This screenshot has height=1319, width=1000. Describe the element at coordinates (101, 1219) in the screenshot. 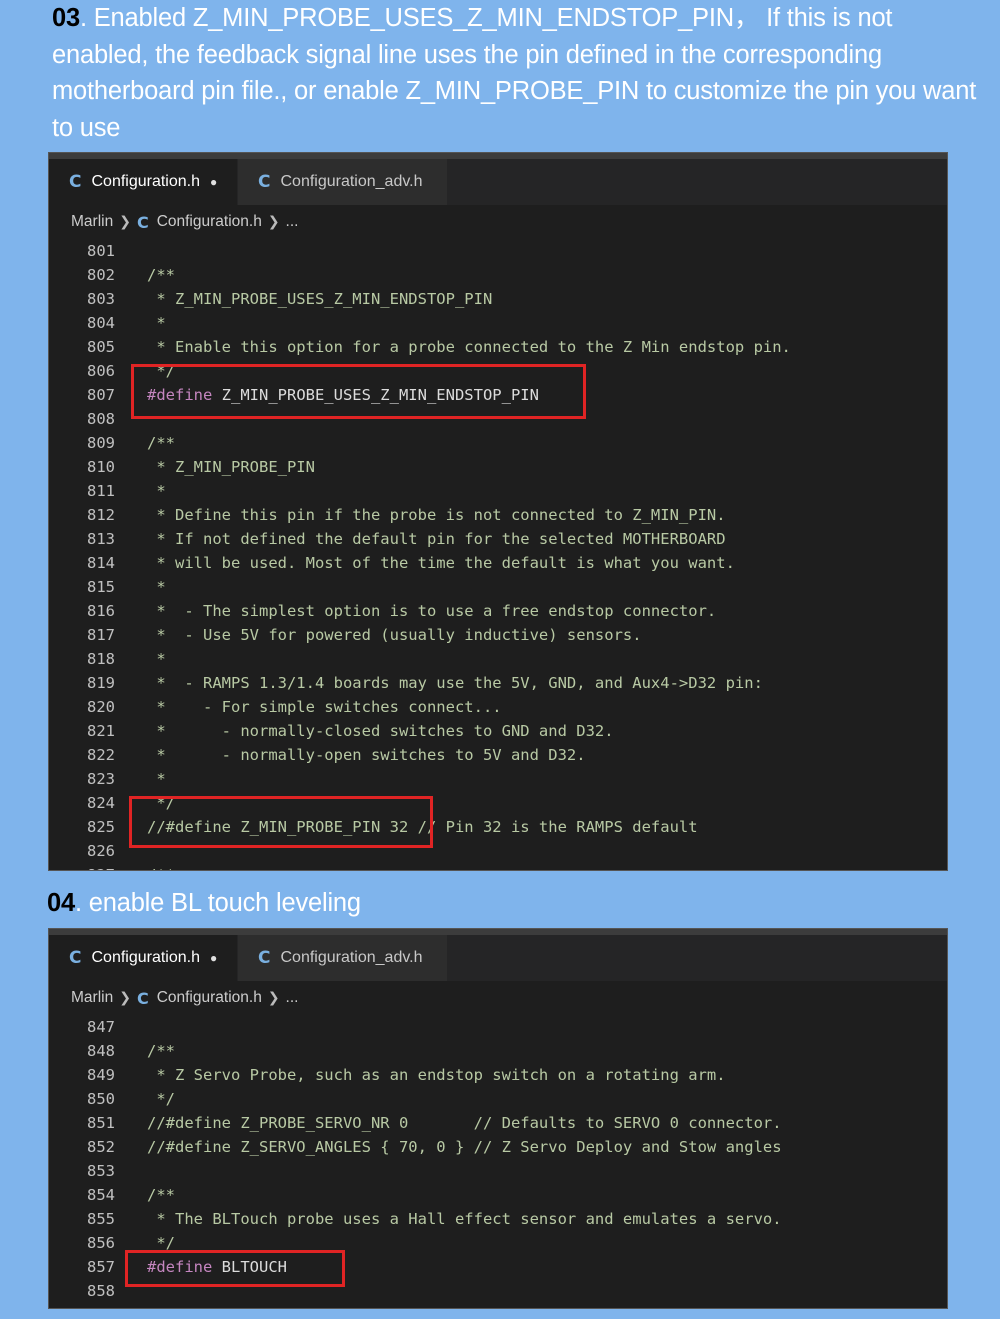

I see `line-number: 855` at that location.